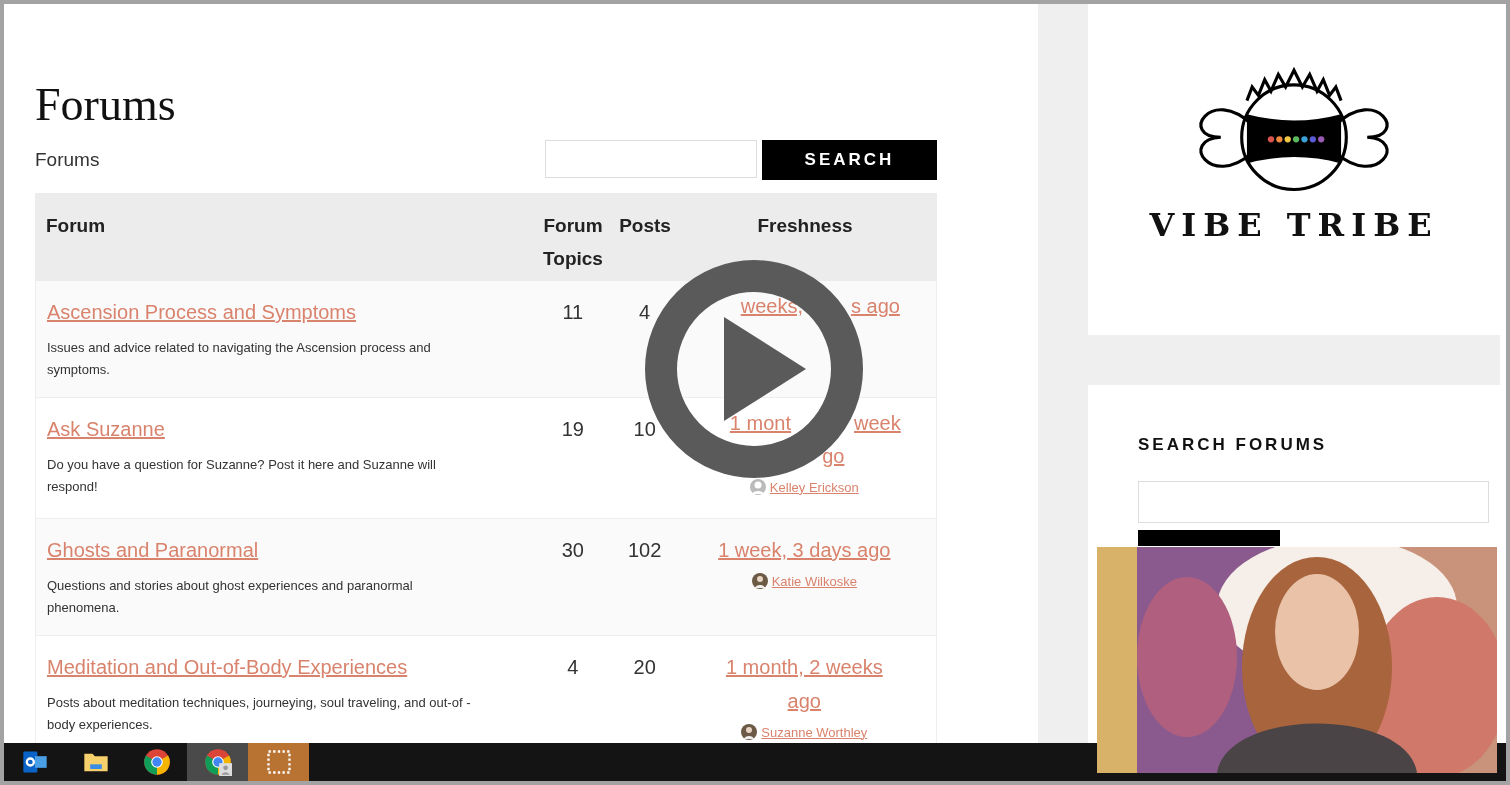  What do you see at coordinates (573, 242) in the screenshot?
I see `column-header: Forum Topics` at bounding box center [573, 242].